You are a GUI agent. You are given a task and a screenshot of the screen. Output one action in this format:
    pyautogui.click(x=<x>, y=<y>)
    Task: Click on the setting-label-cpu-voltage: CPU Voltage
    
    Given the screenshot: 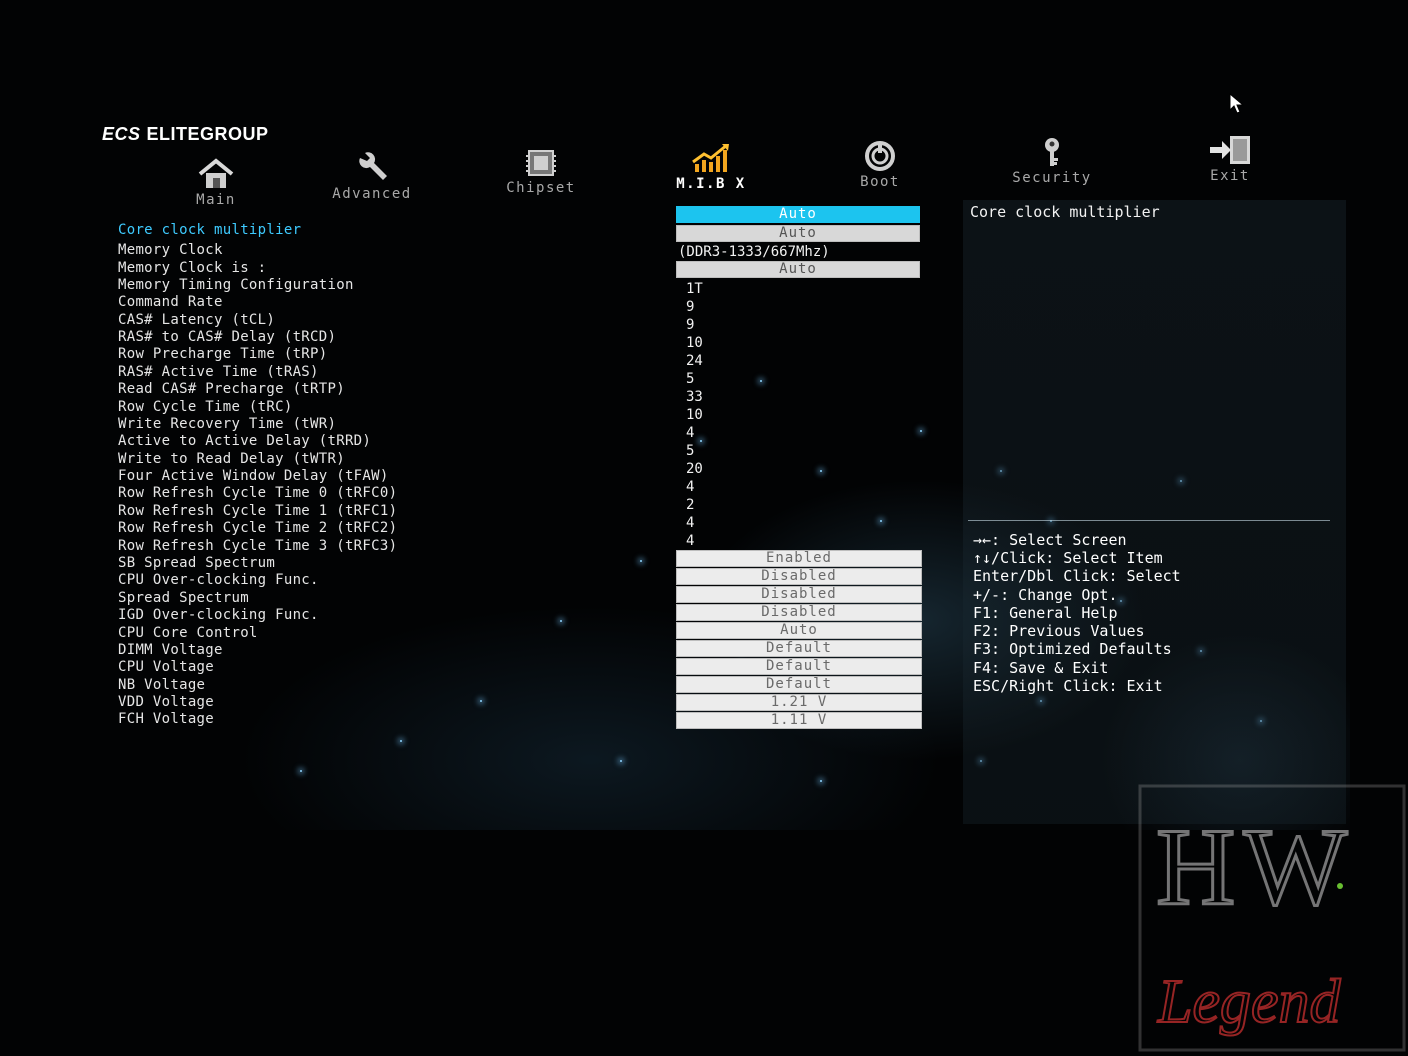 What is the action you would take?
    pyautogui.click(x=166, y=667)
    